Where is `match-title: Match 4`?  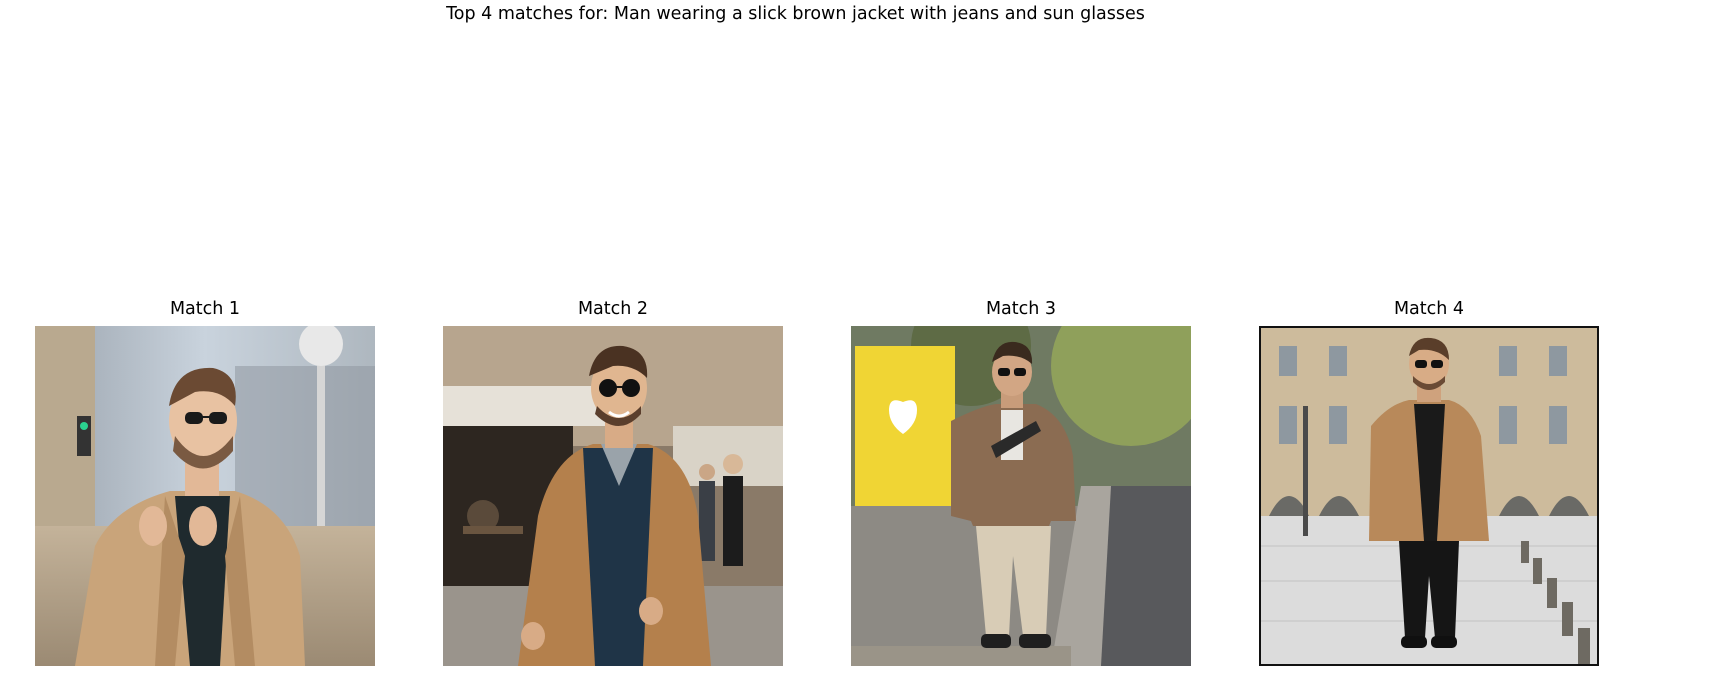 match-title: Match 4 is located at coordinates (1429, 309).